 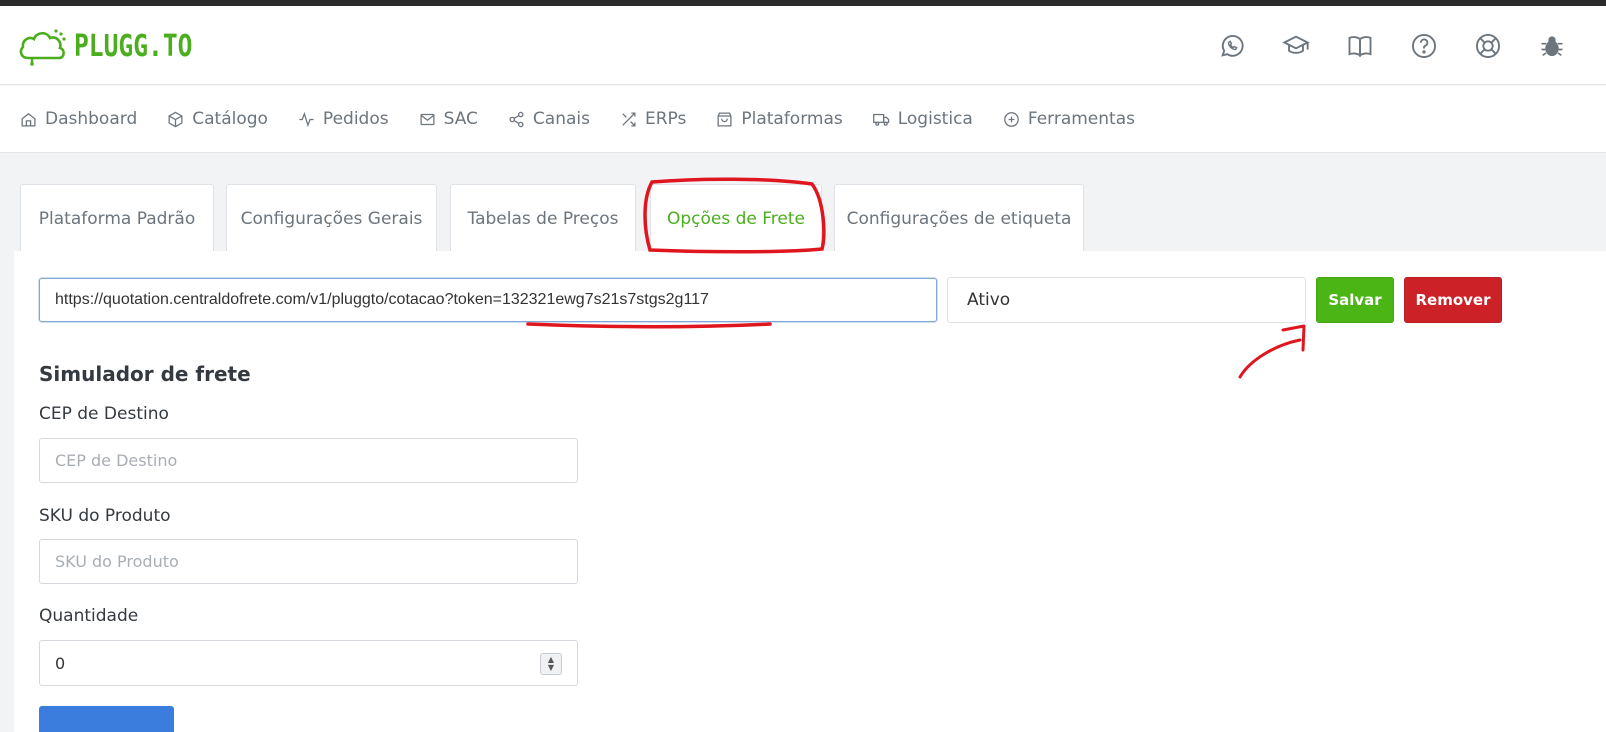 What do you see at coordinates (105, 516) in the screenshot?
I see `sku-label: SKU do Produto` at bounding box center [105, 516].